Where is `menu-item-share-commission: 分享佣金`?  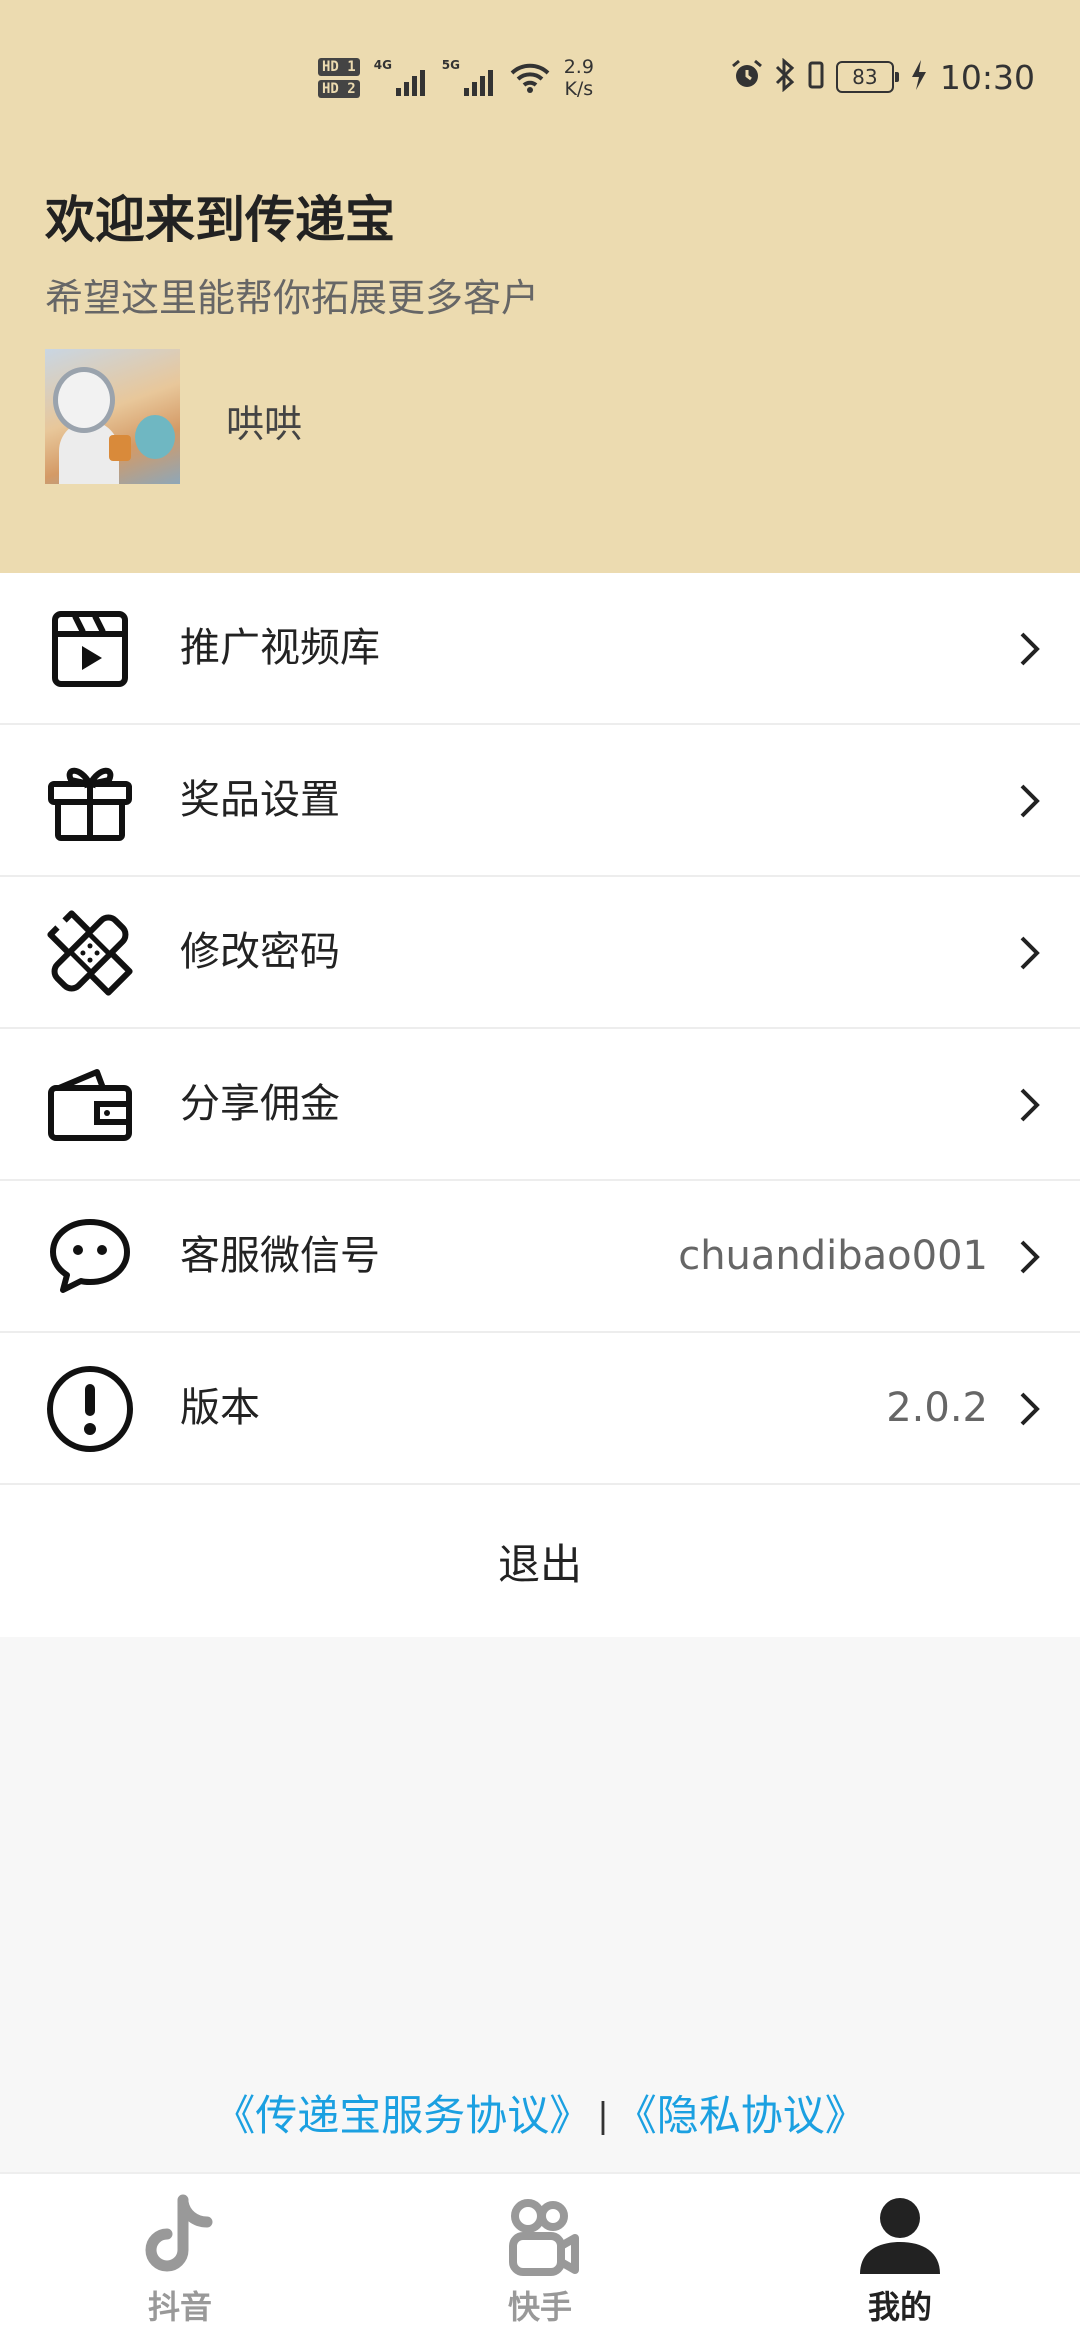
menu-item-share-commission: 分享佣金 is located at coordinates (540, 1105).